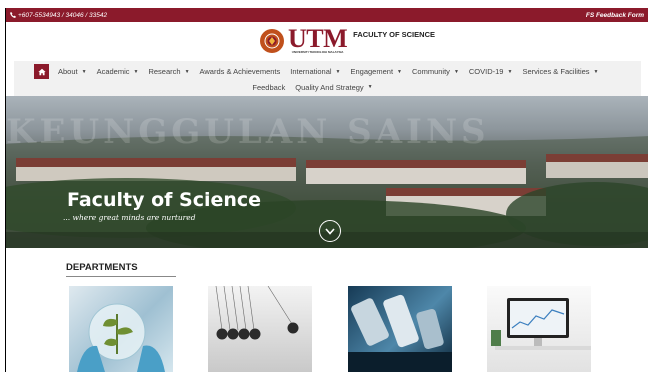 Image resolution: width=648 pixels, height=372 pixels. What do you see at coordinates (121, 337) in the screenshot?
I see `plant-sample-image` at bounding box center [121, 337].